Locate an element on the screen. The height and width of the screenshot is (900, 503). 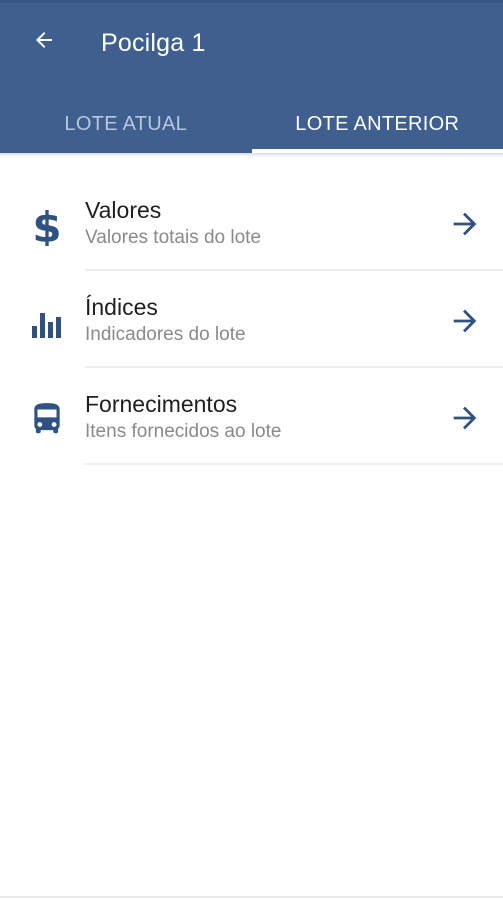
menu-item-valores: $ Valores Valores totais do lote is located at coordinates (251, 222).